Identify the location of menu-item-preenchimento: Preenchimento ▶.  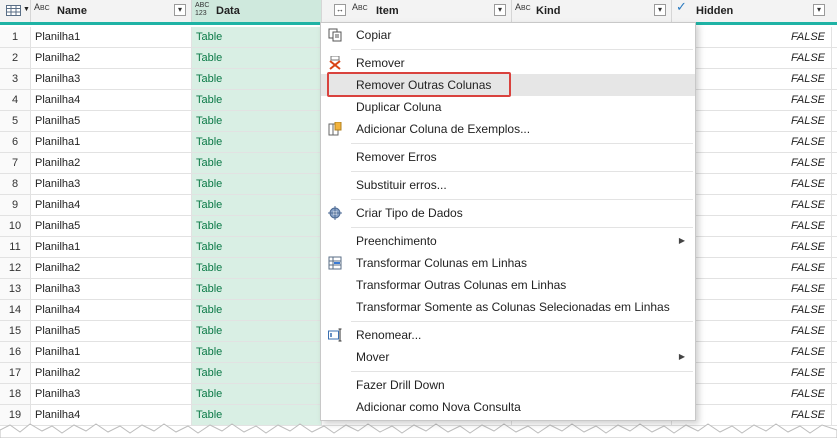
(508, 241).